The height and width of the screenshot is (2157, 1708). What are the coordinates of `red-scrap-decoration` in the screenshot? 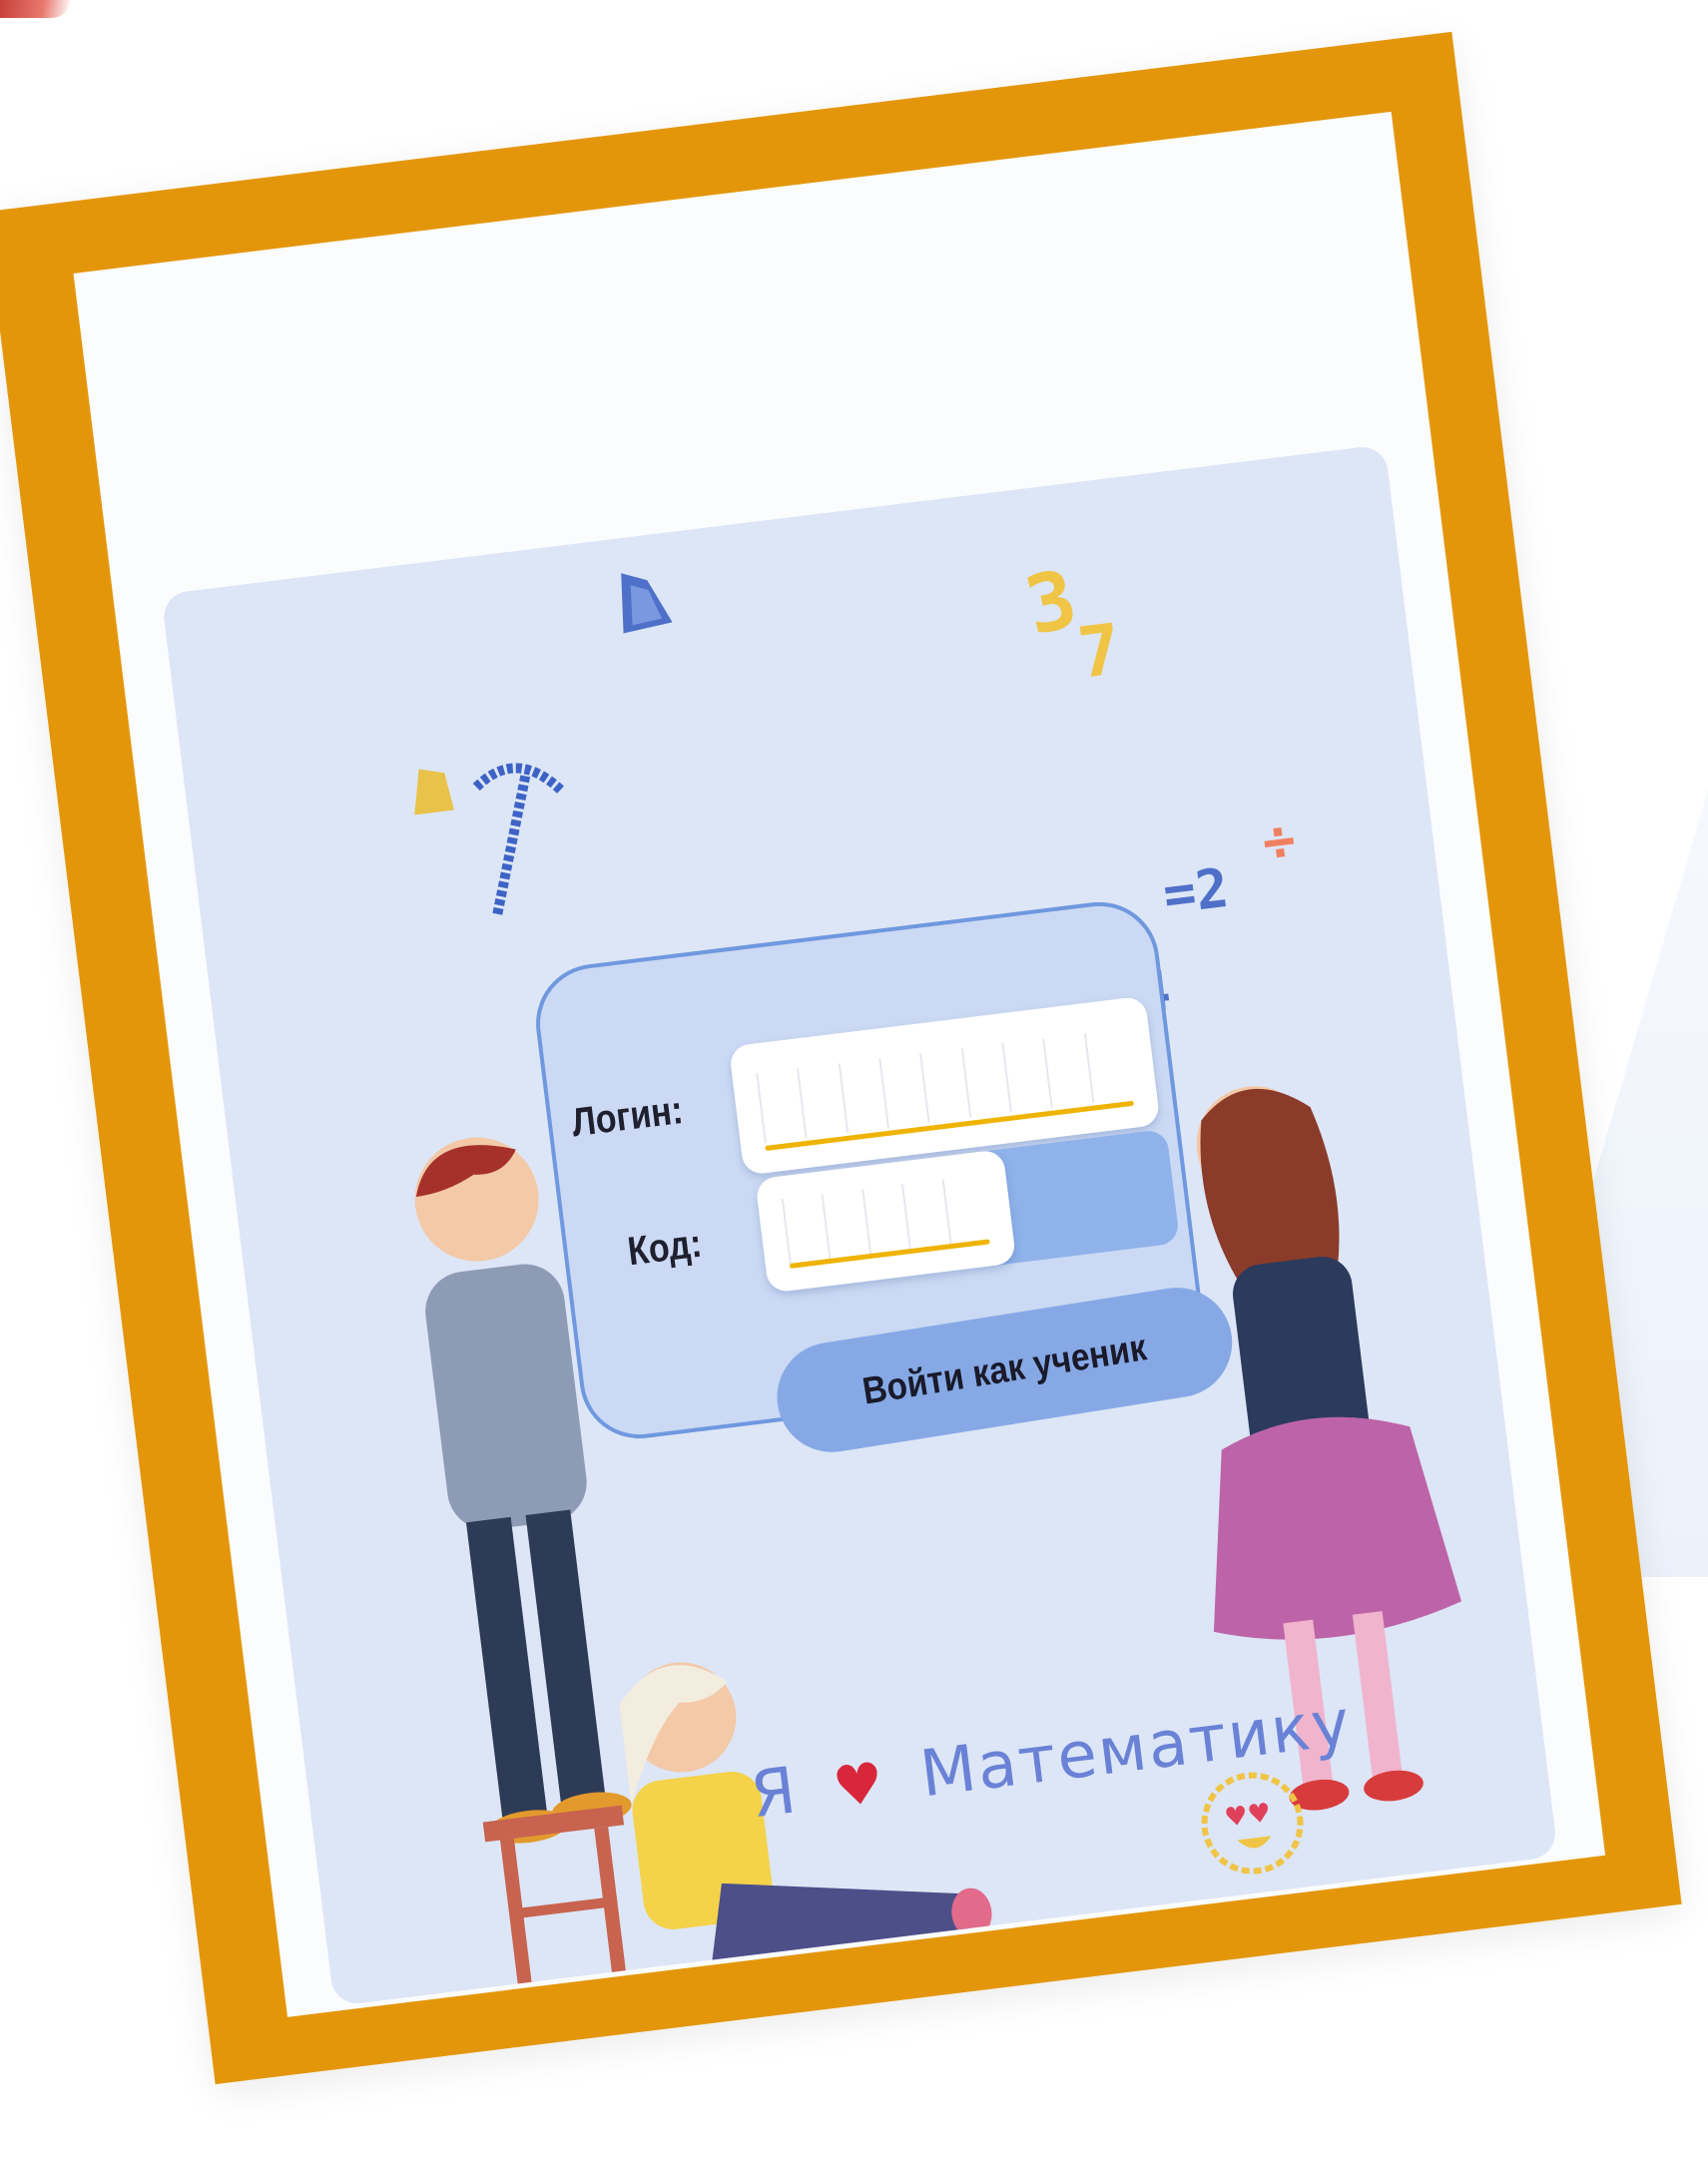 It's located at (35, 9).